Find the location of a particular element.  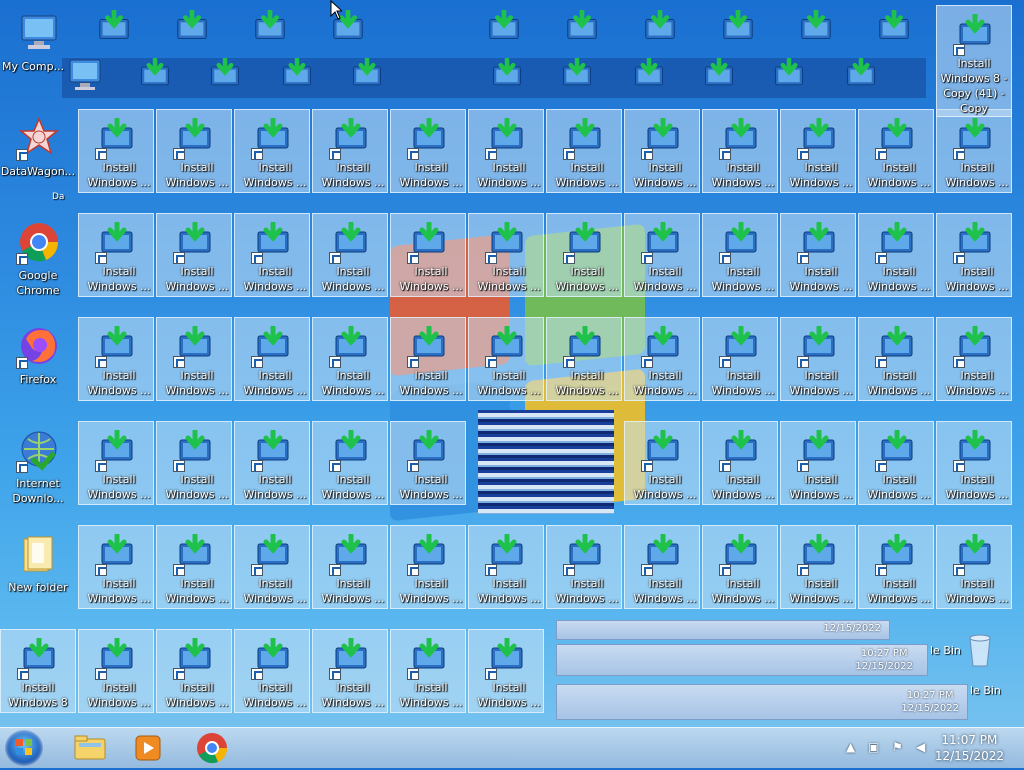

install-shortcut-icon: Install Windows 8 is located at coordinates (38, 671).